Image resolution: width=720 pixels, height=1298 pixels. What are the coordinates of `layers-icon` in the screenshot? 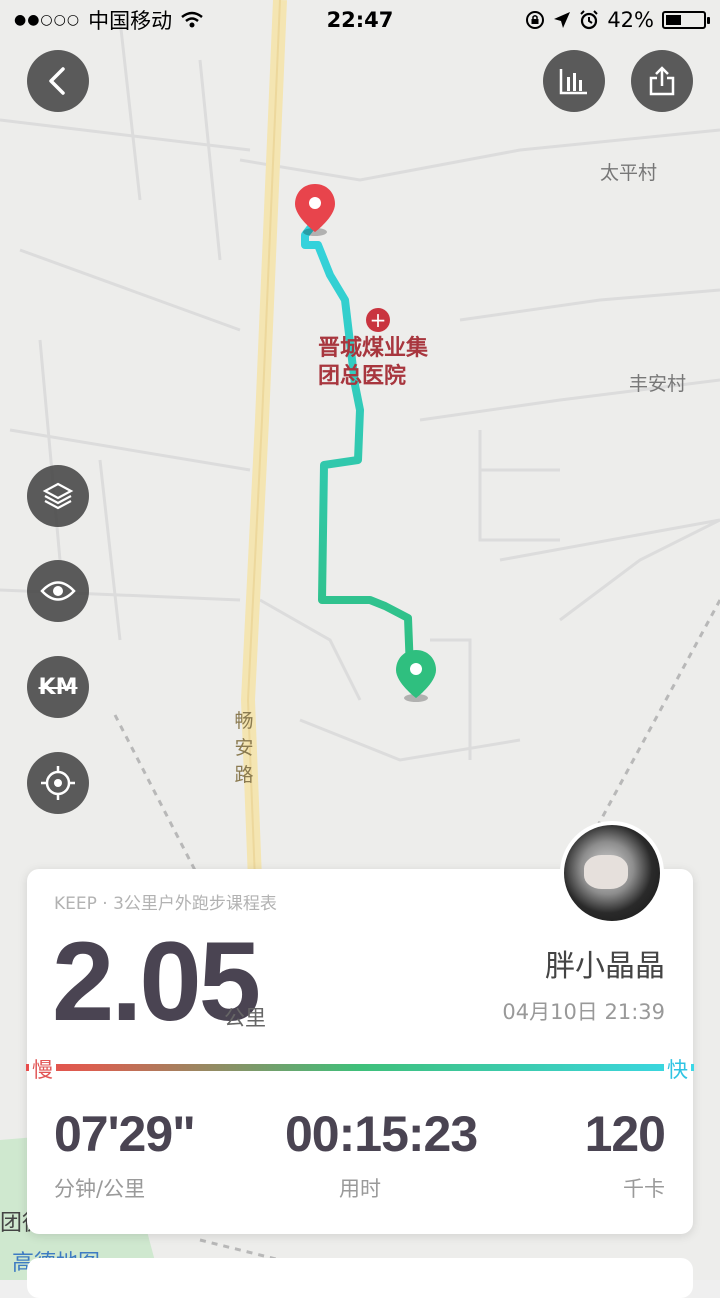 It's located at (58, 496).